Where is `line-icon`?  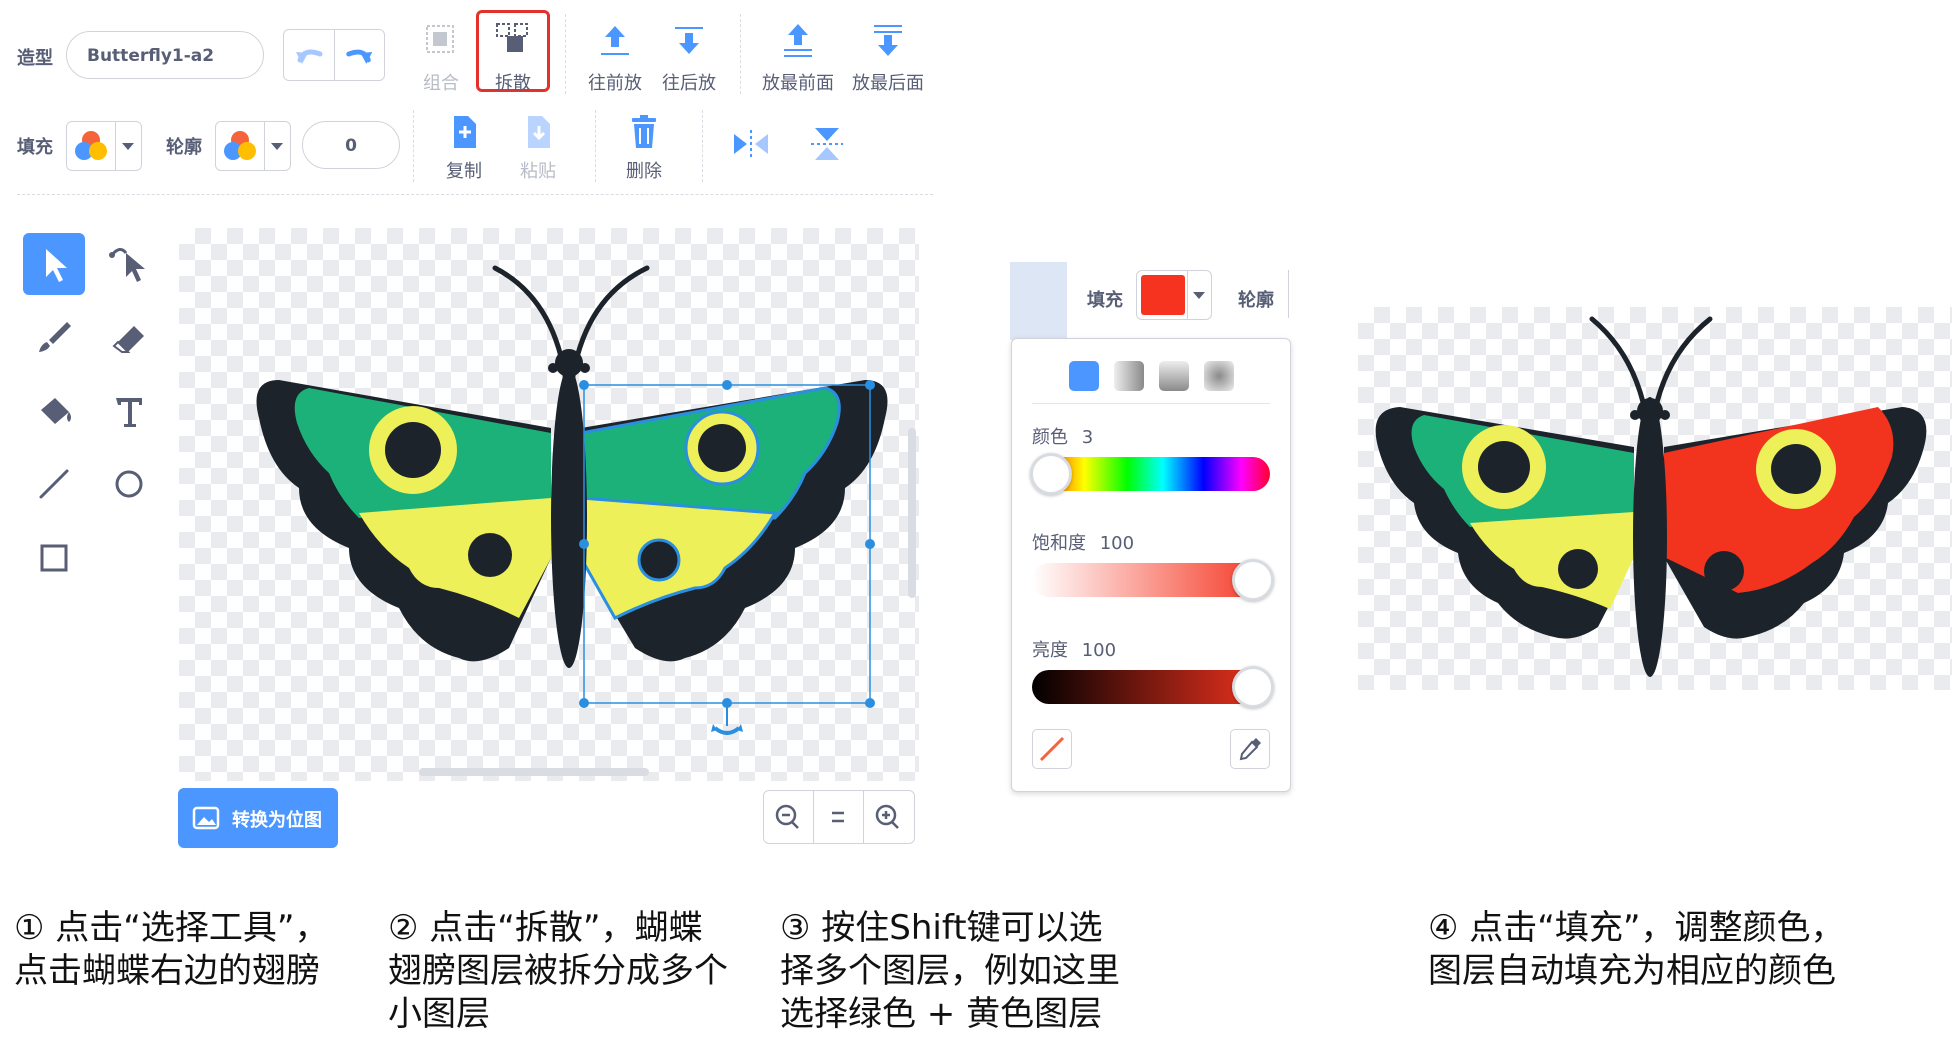 line-icon is located at coordinates (54, 484).